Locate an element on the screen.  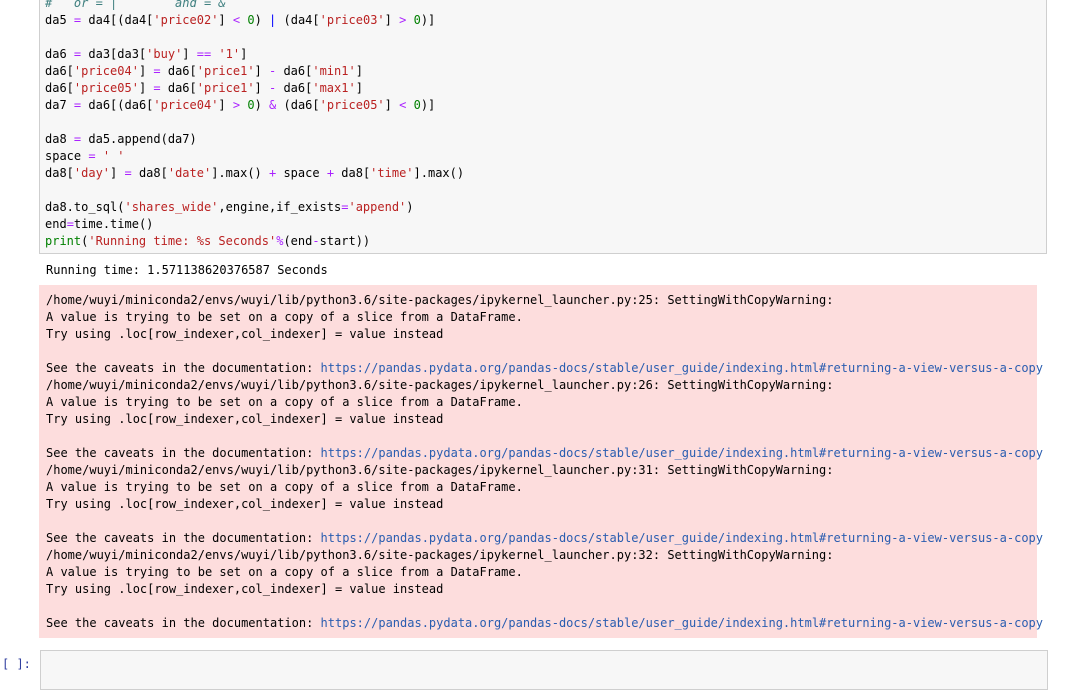
code-comment: # or = | and = & is located at coordinates (135, 5).